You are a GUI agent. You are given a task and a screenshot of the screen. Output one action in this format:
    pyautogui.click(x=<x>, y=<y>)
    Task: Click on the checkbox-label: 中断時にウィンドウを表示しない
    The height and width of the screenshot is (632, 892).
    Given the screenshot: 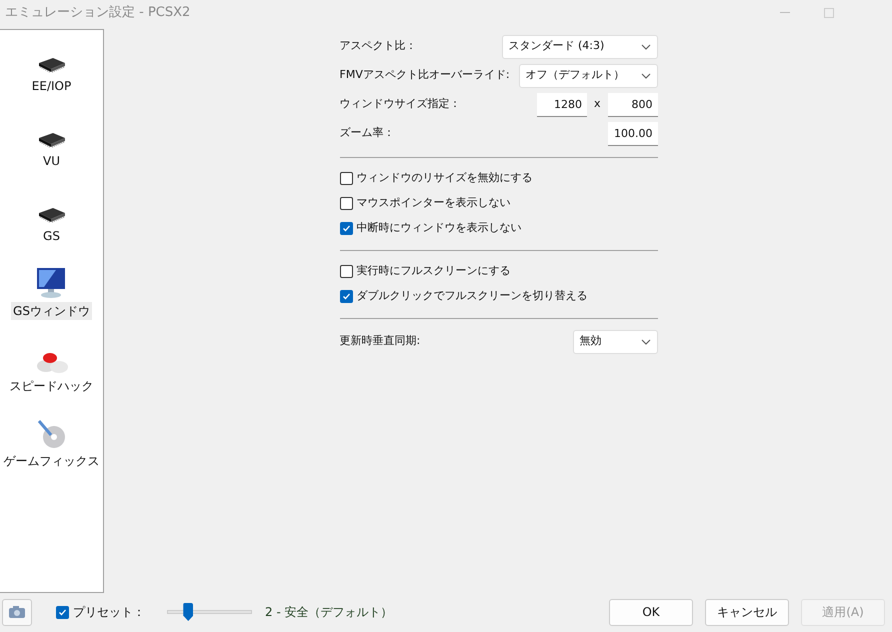 What is the action you would take?
    pyautogui.click(x=439, y=228)
    